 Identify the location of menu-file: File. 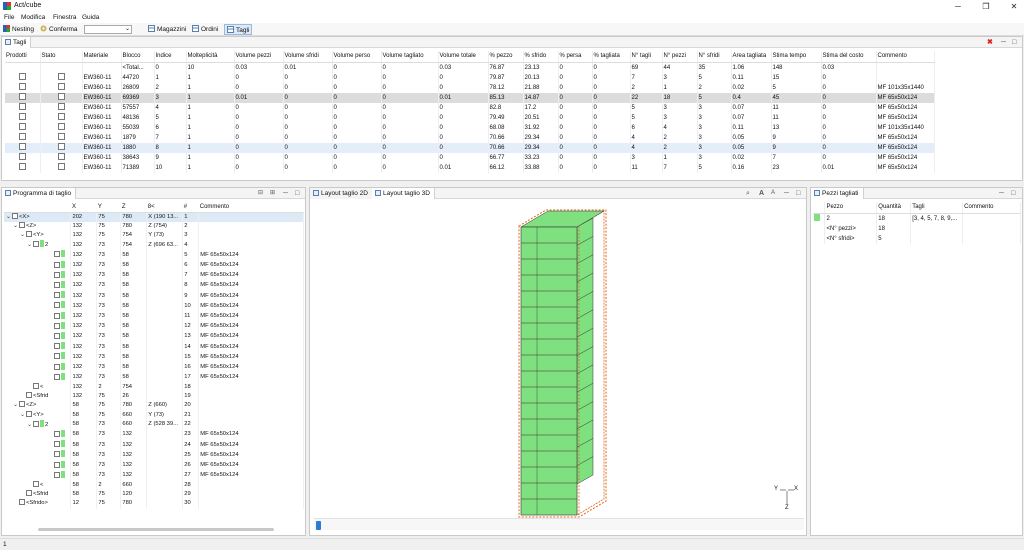
(9, 17).